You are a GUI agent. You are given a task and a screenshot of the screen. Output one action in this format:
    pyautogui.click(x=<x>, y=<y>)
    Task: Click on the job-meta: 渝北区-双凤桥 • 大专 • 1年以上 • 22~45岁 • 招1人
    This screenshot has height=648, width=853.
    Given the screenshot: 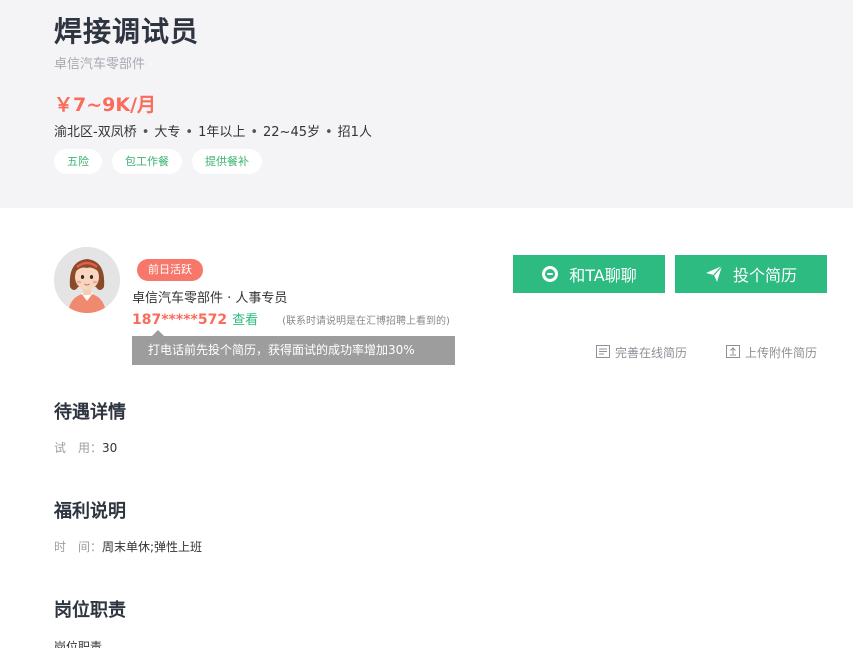 What is the action you would take?
    pyautogui.click(x=213, y=130)
    